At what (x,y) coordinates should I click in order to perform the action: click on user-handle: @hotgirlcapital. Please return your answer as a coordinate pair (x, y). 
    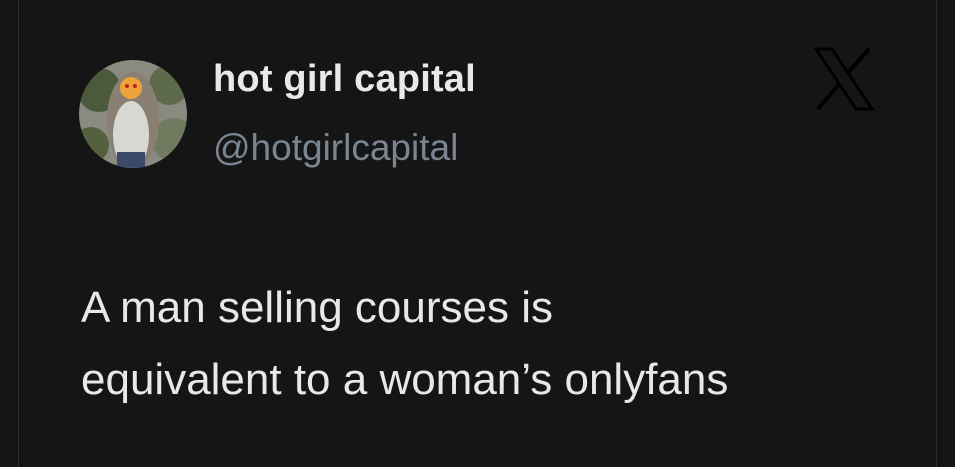
    Looking at the image, I should click on (335, 148).